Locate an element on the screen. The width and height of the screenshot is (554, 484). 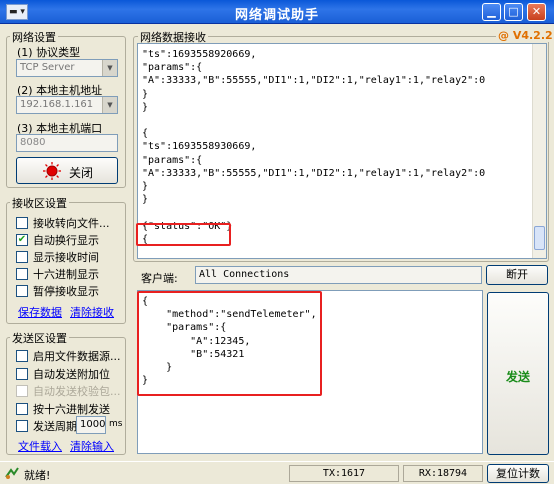
toggle-label: 关闭 is located at coordinates (81, 173).